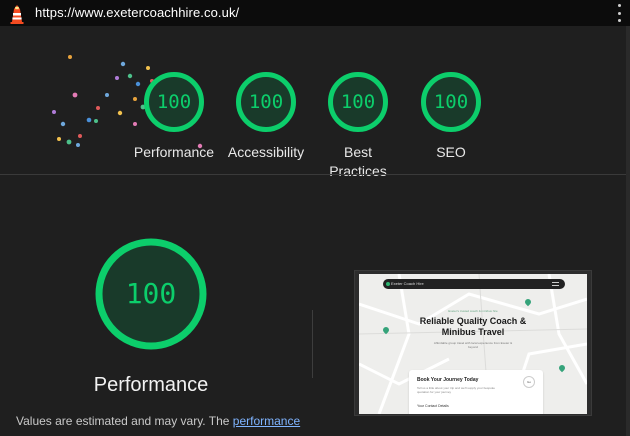 The width and height of the screenshot is (630, 436). I want to click on scrollbar, so click(628, 231).